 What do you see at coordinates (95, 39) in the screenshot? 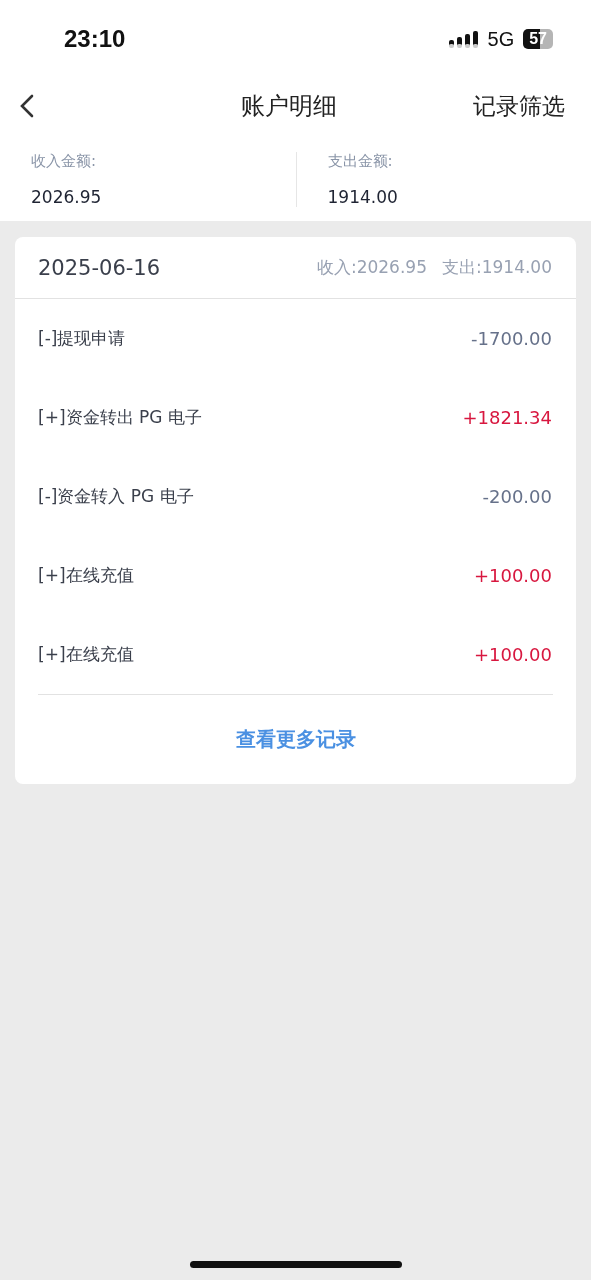
I see `status-time: 23:10` at bounding box center [95, 39].